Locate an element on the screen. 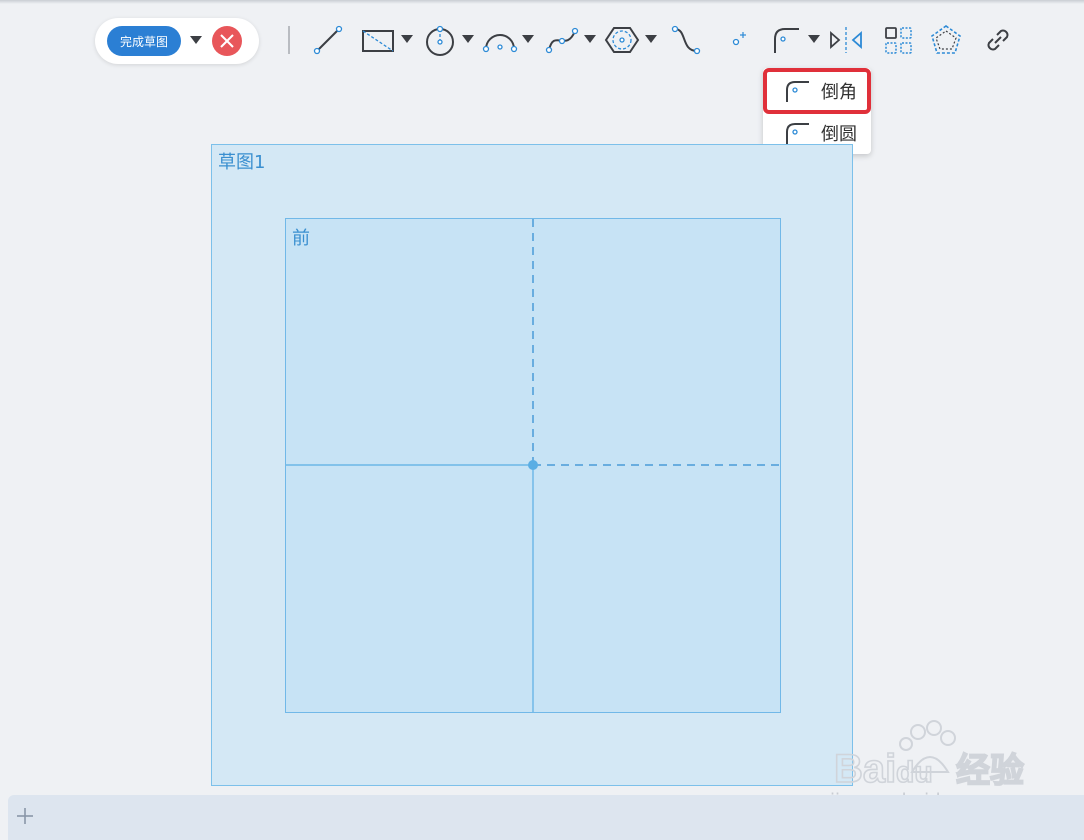 Image resolution: width=1084 pixels, height=840 pixels. origin-point is located at coordinates (533, 465).